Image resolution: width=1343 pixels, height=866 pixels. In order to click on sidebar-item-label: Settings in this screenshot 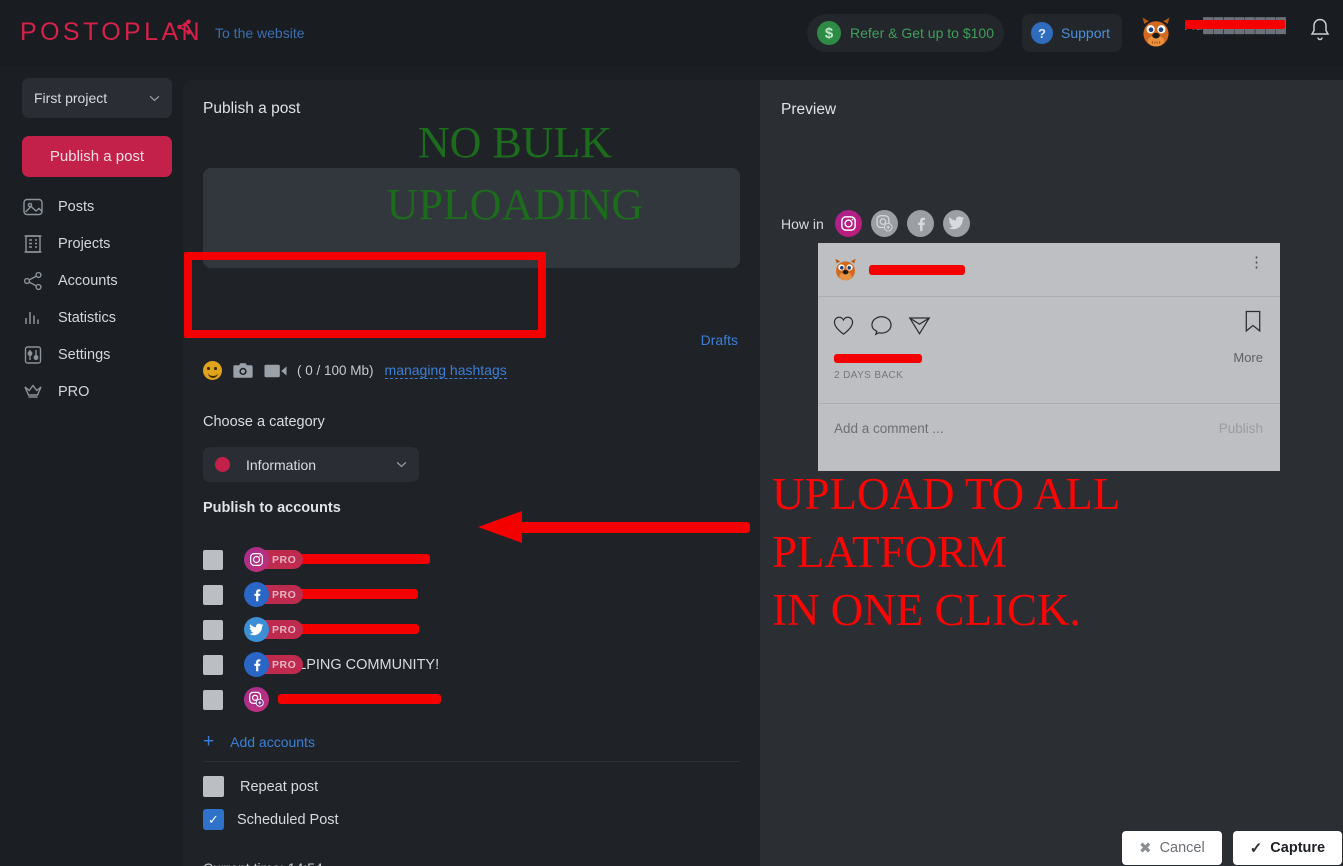, I will do `click(84, 354)`.